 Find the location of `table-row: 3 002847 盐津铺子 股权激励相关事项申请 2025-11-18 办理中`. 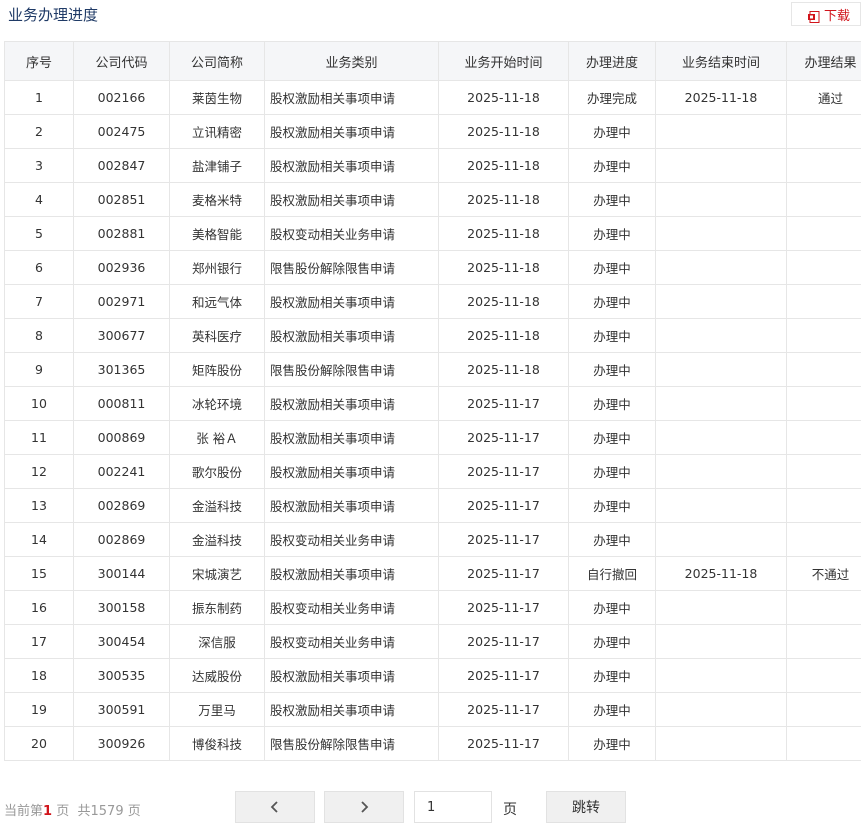

table-row: 3 002847 盐津铺子 股权激励相关事项申请 2025-11-18 办理中 is located at coordinates (432, 165).